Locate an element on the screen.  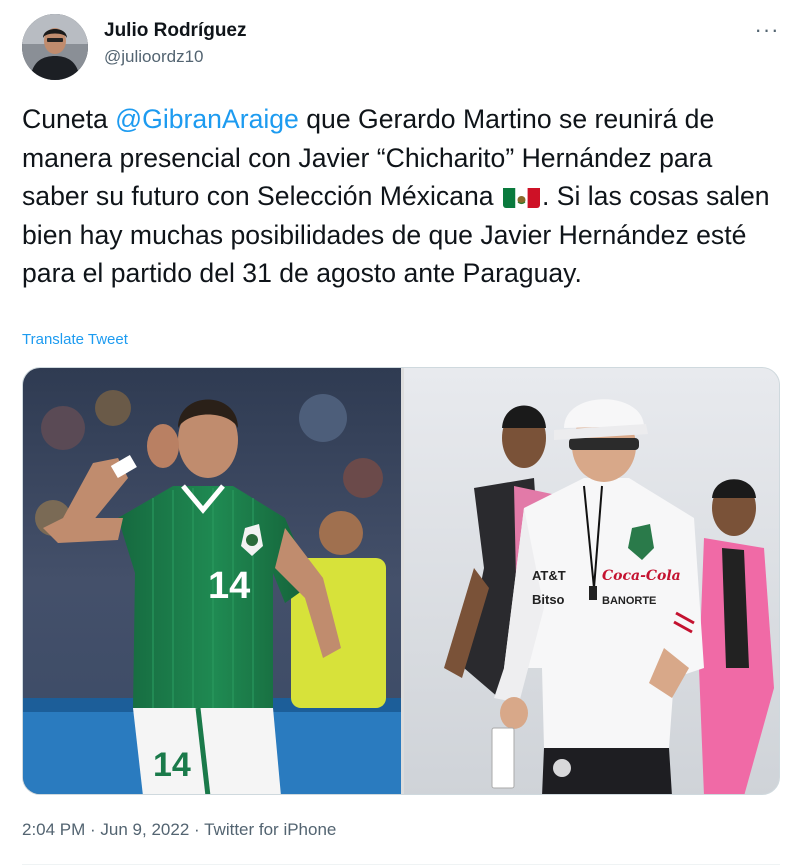
mexico-flag-icon is located at coordinates (521, 196).